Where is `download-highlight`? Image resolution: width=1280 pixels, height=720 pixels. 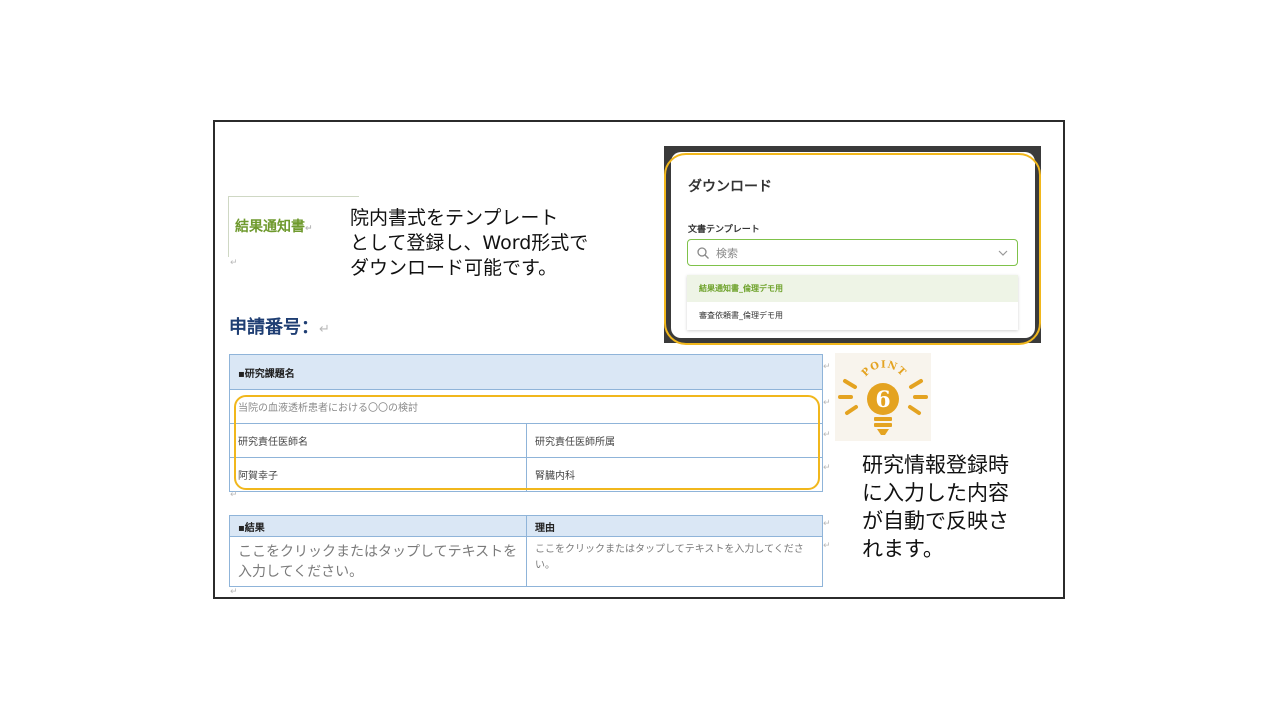
download-highlight is located at coordinates (852, 249).